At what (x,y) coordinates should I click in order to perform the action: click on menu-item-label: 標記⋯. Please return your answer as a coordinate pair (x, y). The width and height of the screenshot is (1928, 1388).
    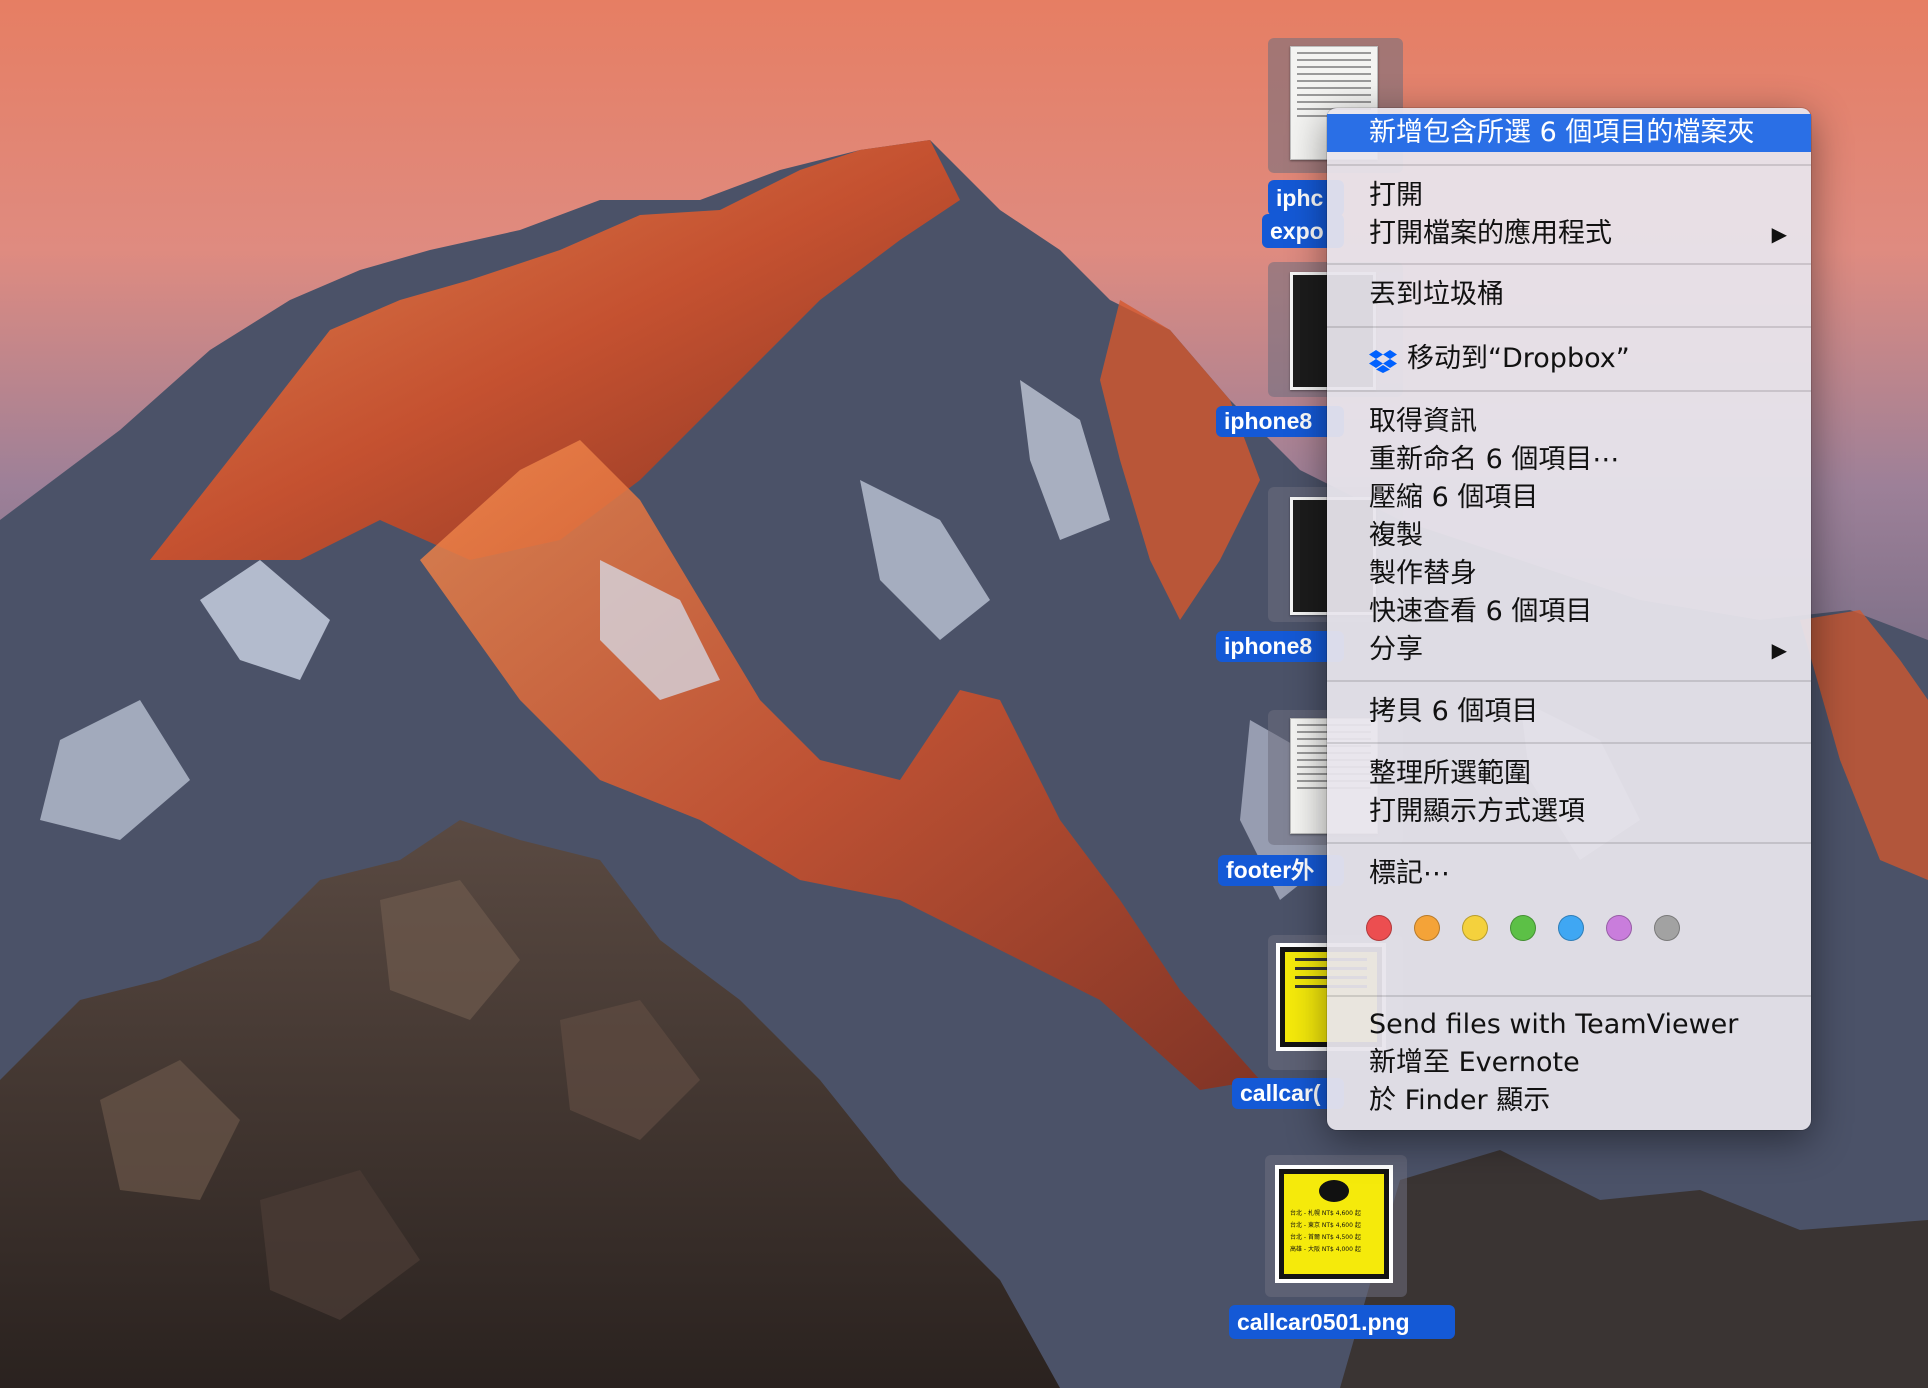
    Looking at the image, I should click on (1409, 873).